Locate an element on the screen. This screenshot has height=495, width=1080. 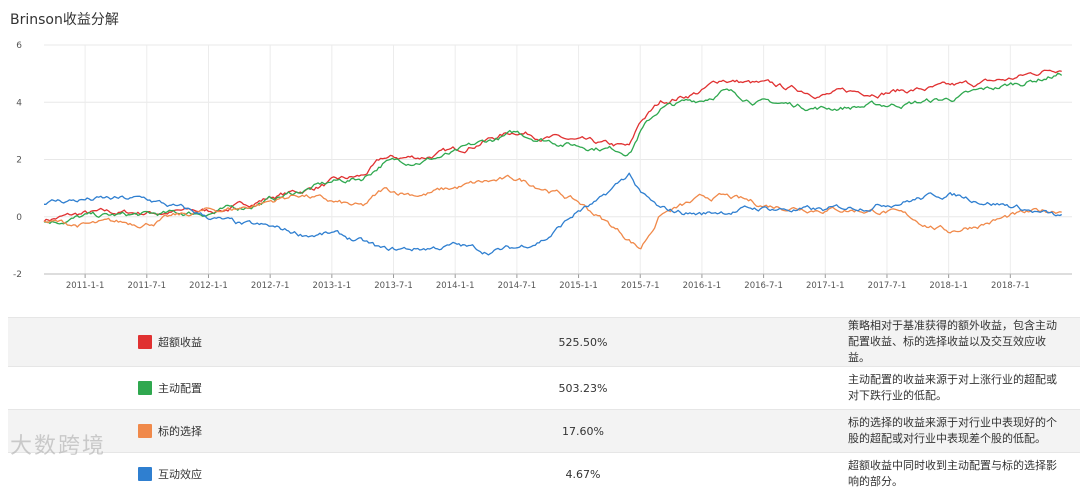
x-tick-label: 2012-7-1 is located at coordinates (270, 286).